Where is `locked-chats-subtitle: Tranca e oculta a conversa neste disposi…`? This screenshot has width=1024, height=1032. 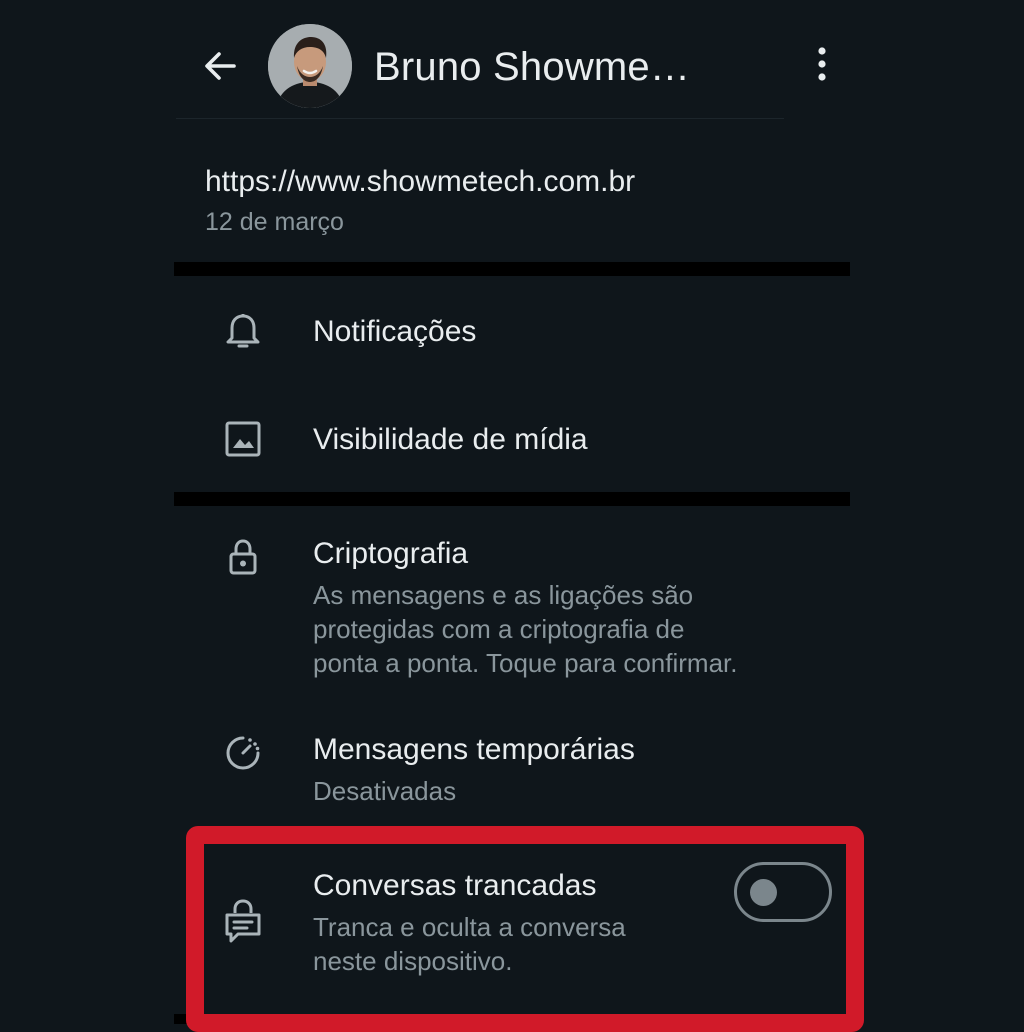 locked-chats-subtitle: Tranca e oculta a conversa neste disposi… is located at coordinates (513, 944).